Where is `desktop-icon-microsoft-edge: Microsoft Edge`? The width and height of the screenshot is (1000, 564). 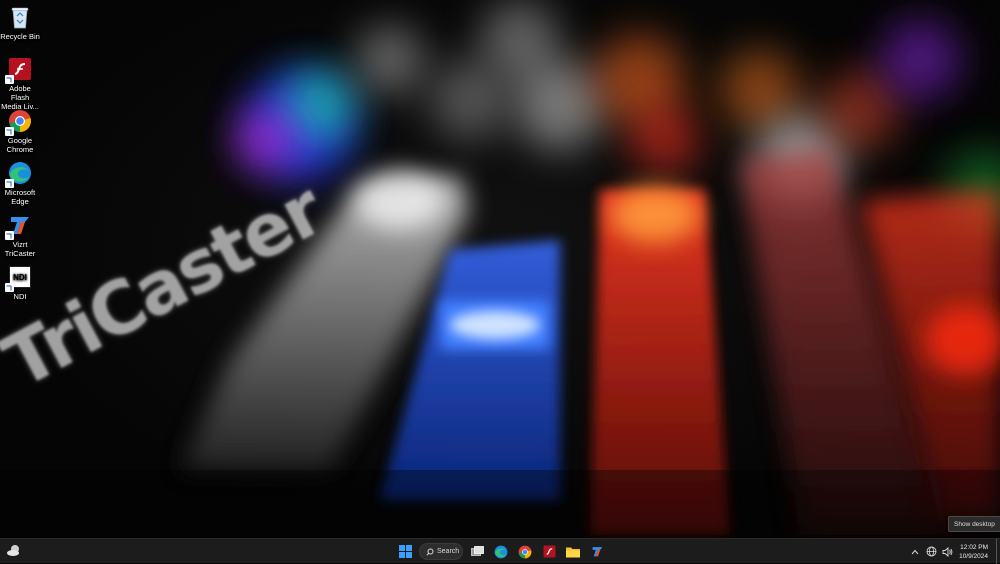
desktop-icon-microsoft-edge: Microsoft Edge is located at coordinates (20, 183).